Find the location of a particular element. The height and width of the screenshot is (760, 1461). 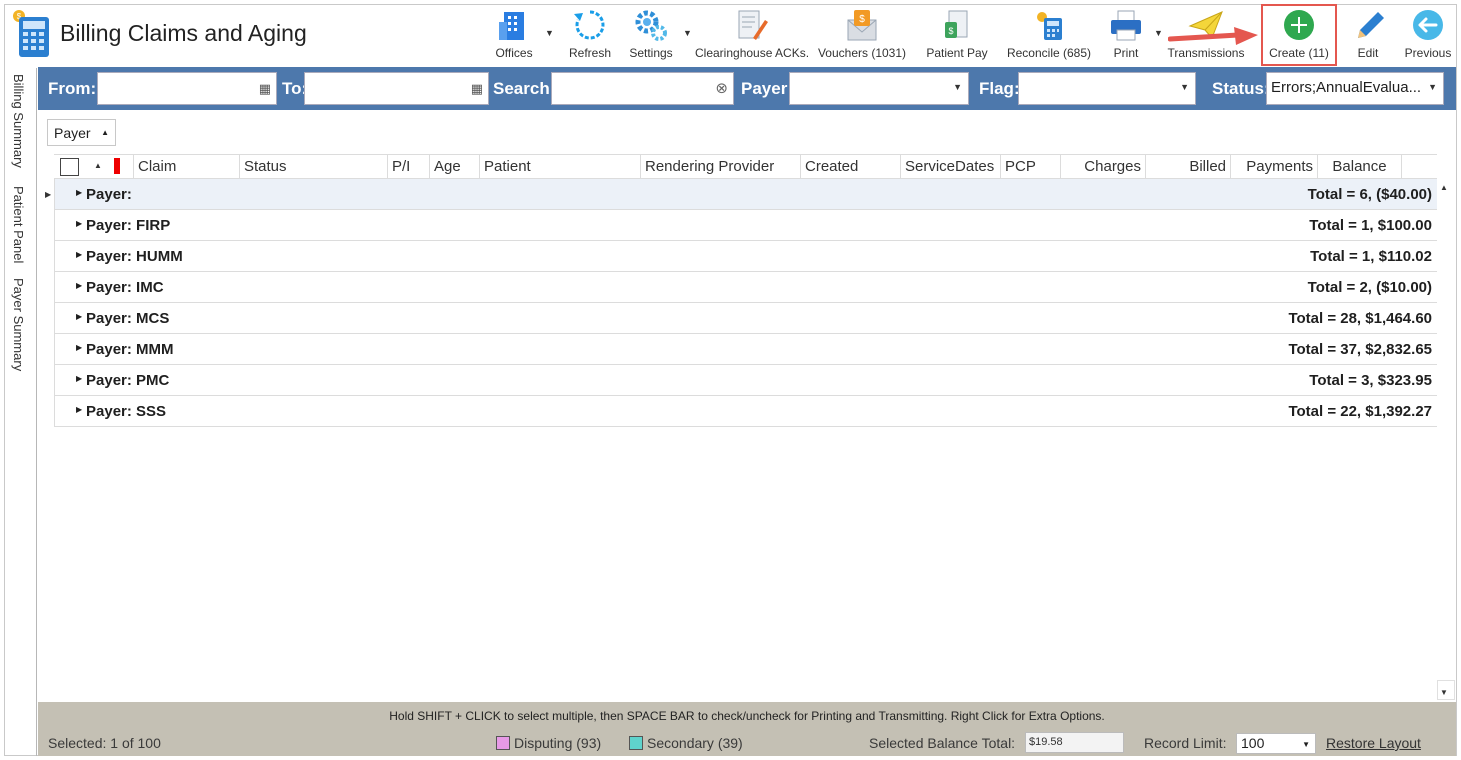

restore-layout-link: Restore Layout is located at coordinates (1373, 743).